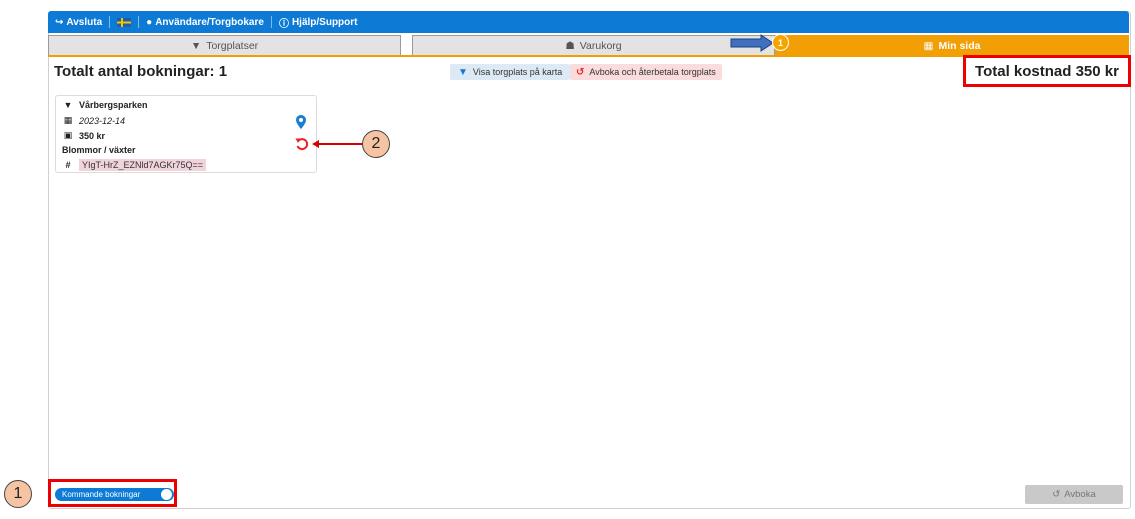  I want to click on main-tabs: ▼ Torgplatser ☗ Varukorg ▦ Min sida, so click(588, 45).